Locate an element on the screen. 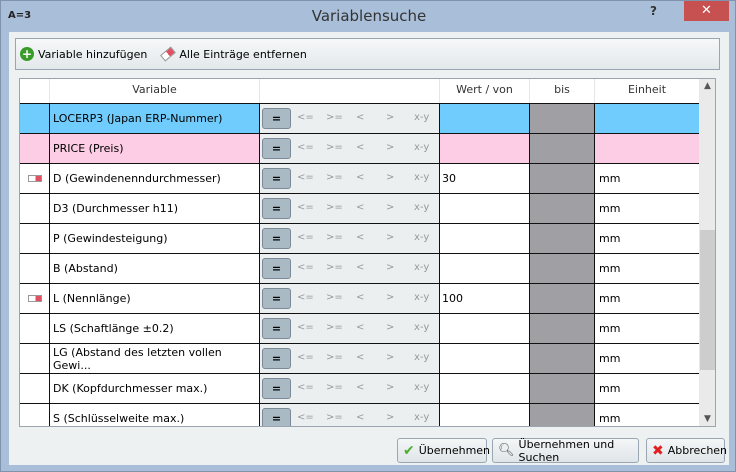 The image size is (736, 472). vertical-scrollbar: ▲ ▼ is located at coordinates (707, 252).